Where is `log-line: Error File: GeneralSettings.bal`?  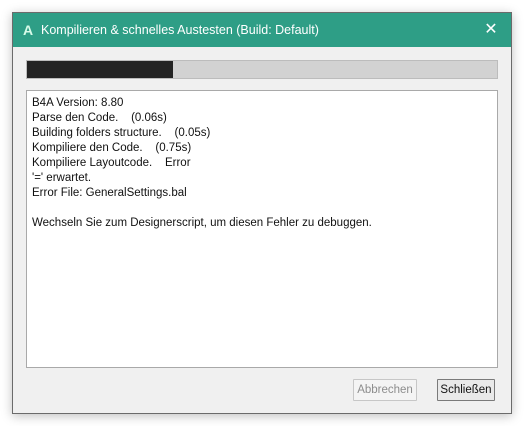 log-line: Error File: GeneralSettings.bal is located at coordinates (109, 193).